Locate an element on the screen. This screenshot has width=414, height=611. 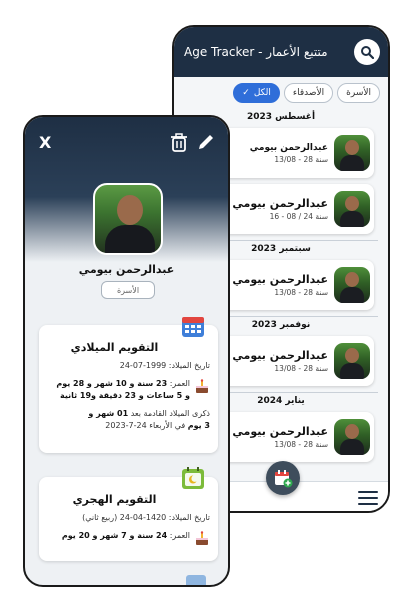
search-icon is located at coordinates (367, 52).